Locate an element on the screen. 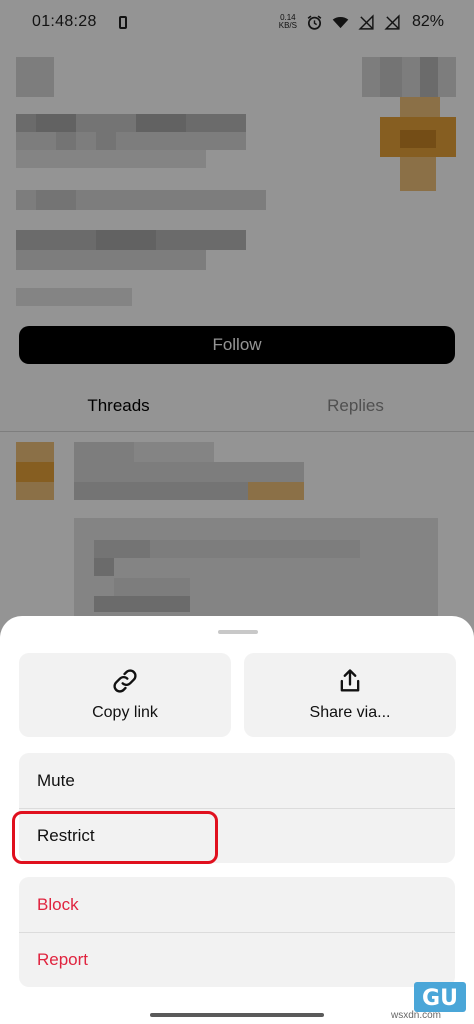  restrict-highlight-box is located at coordinates (115, 837).